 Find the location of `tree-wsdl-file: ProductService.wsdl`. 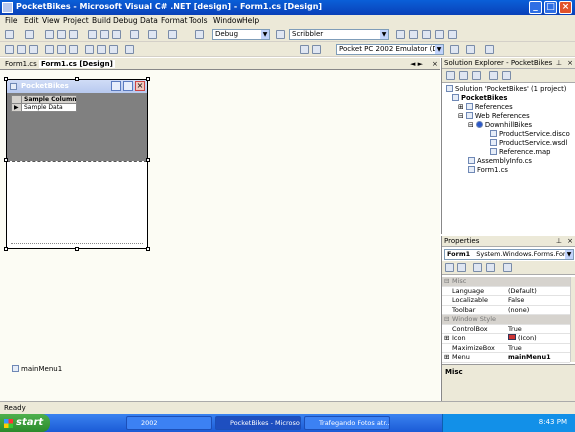

tree-wsdl-file: ProductService.wsdl is located at coordinates (528, 143).